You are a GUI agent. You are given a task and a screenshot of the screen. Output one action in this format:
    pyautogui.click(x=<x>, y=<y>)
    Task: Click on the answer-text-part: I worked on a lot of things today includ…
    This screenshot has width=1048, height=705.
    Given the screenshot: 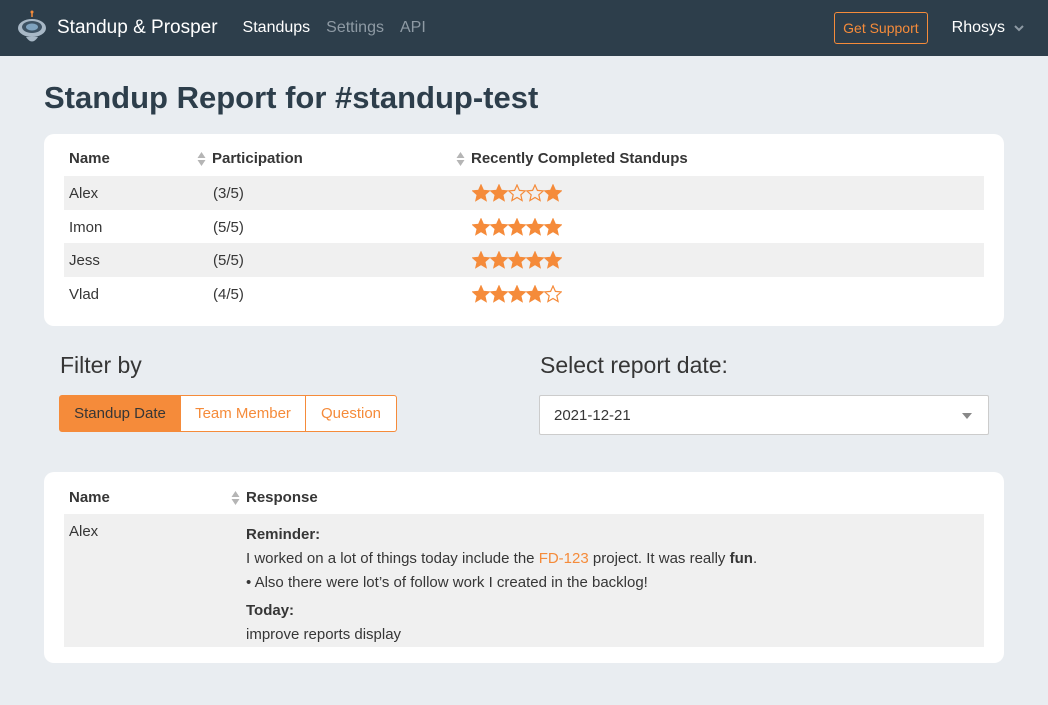 What is the action you would take?
    pyautogui.click(x=392, y=558)
    